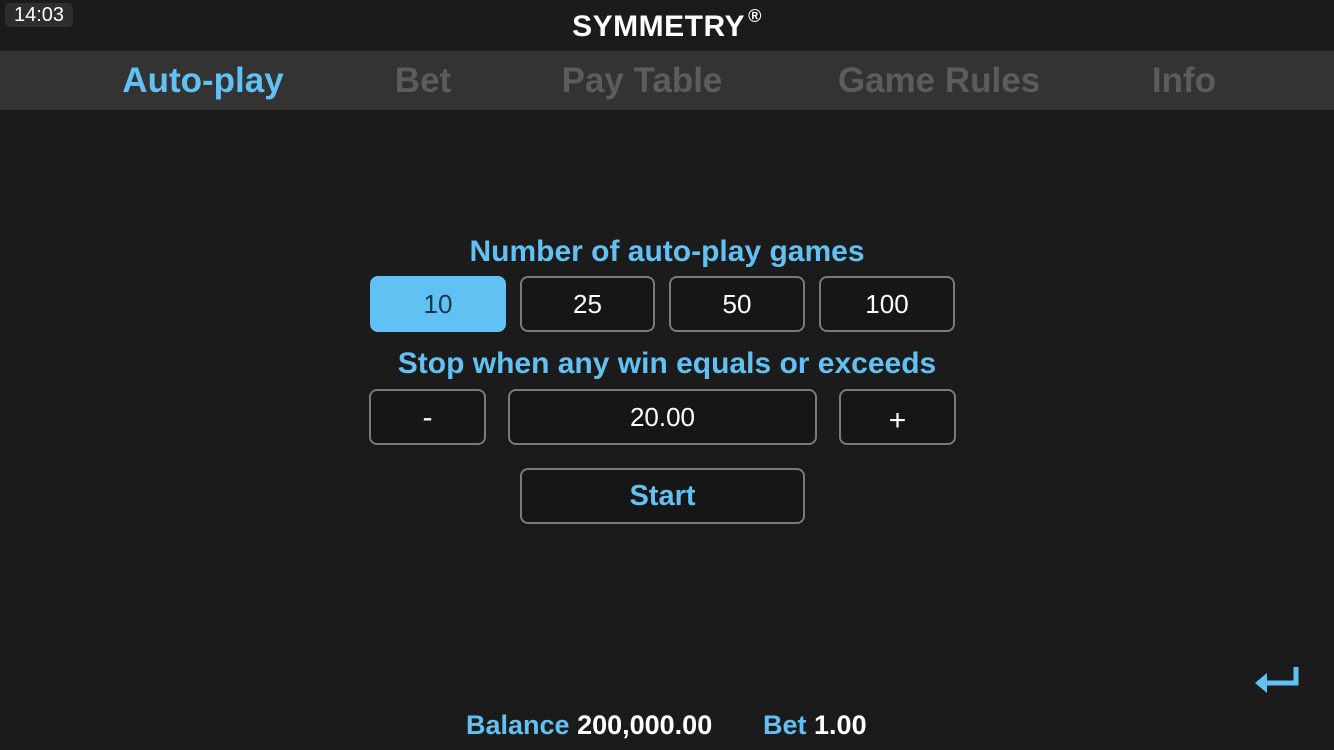 The height and width of the screenshot is (750, 1334). Describe the element at coordinates (642, 80) in the screenshot. I see `tab-pay-table: Pay Table` at that location.